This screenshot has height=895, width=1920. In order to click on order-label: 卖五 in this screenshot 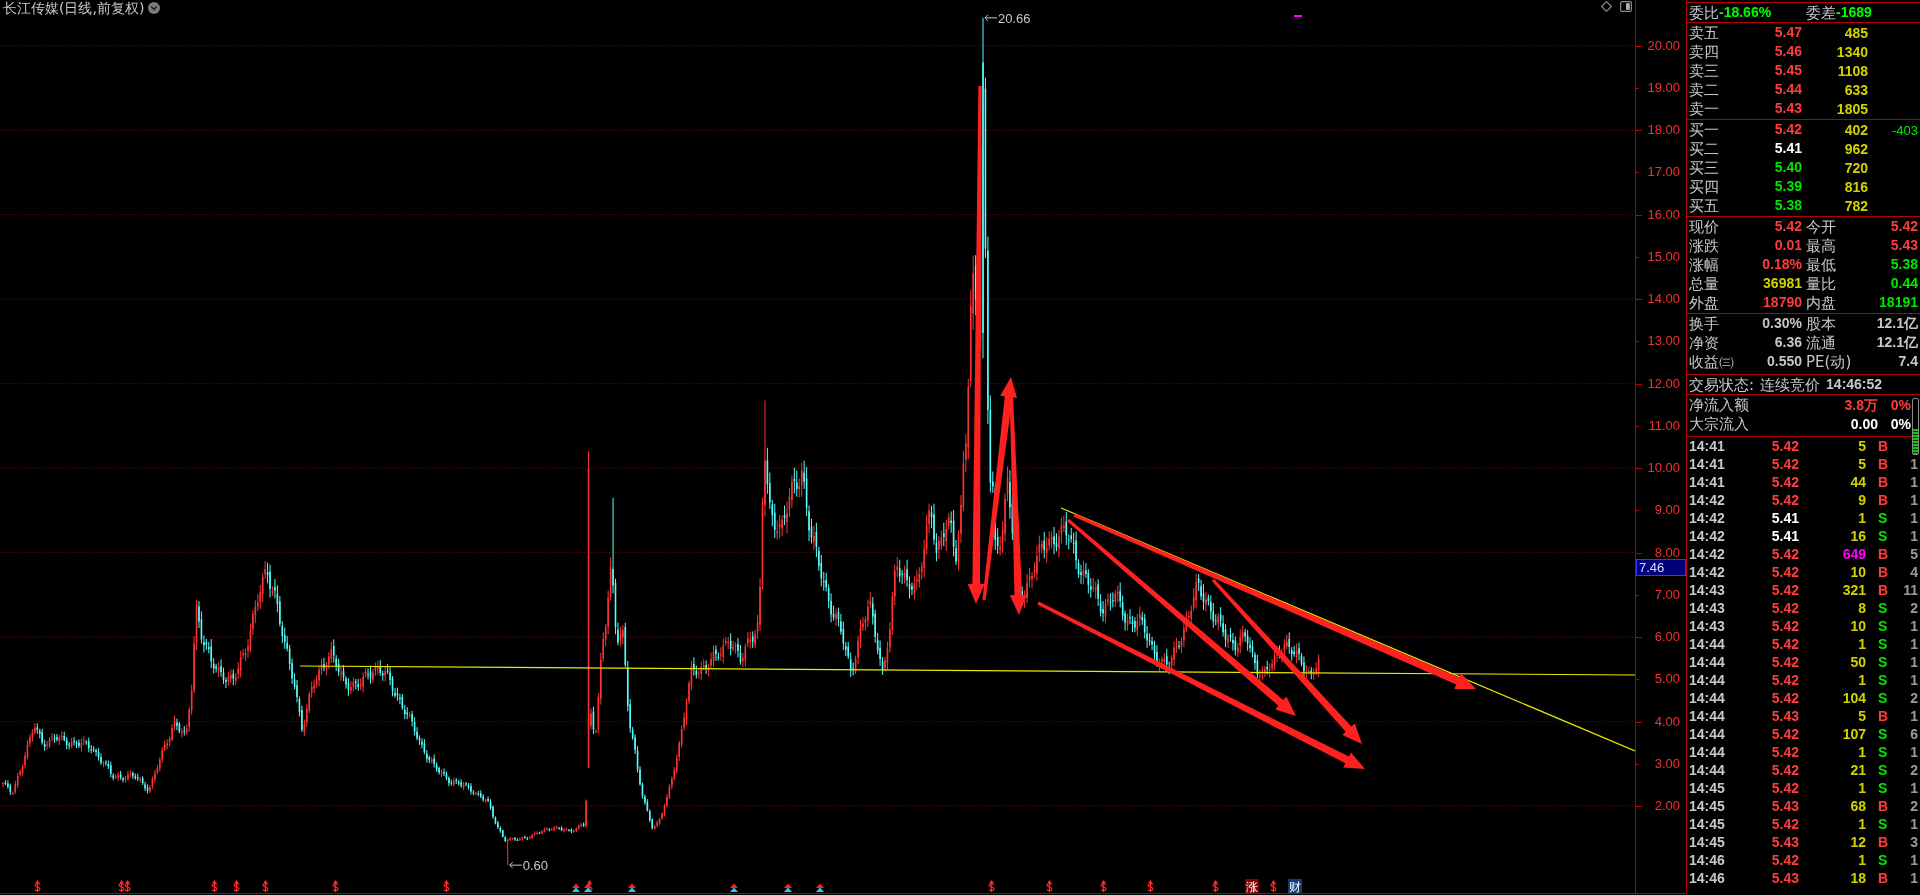, I will do `click(1704, 32)`.